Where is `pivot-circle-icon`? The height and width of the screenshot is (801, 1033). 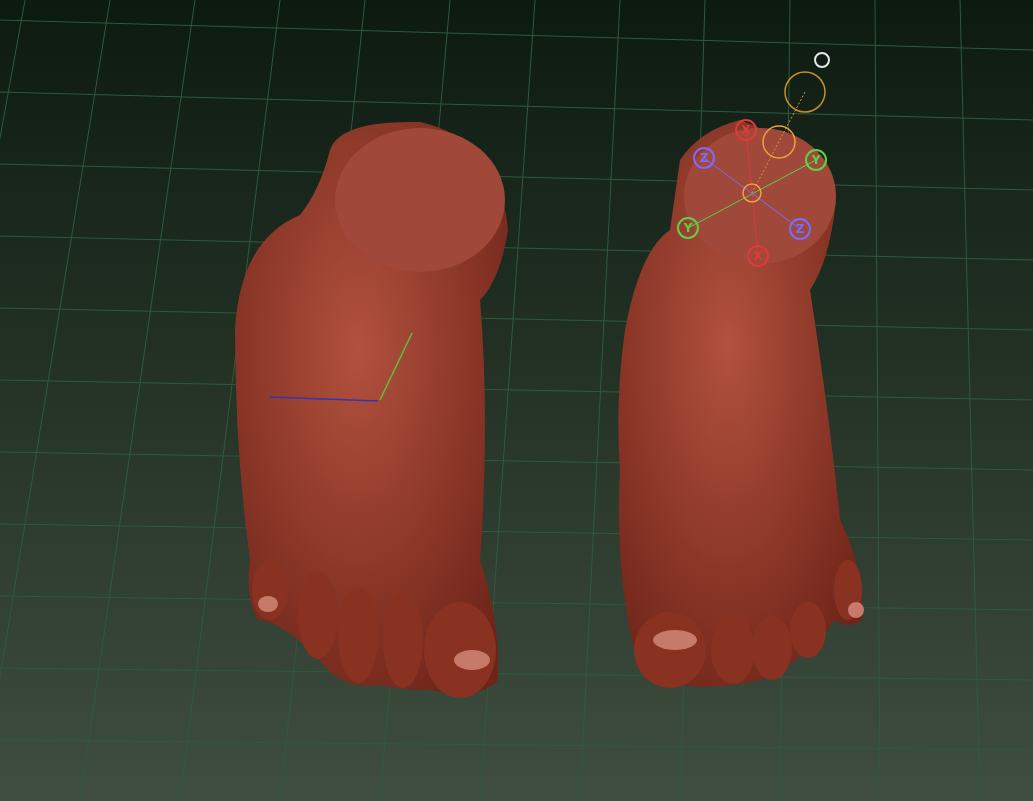
pivot-circle-icon is located at coordinates (822, 60).